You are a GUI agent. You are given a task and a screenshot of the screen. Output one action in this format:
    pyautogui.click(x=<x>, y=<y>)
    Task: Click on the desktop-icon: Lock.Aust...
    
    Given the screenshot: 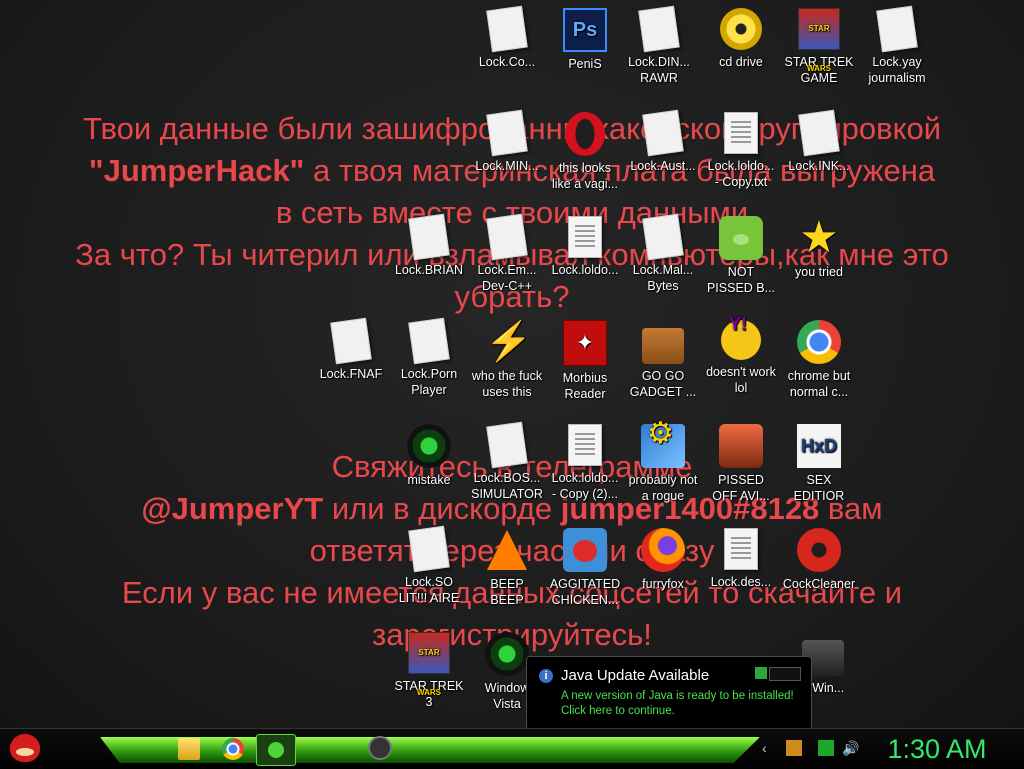 What is the action you would take?
    pyautogui.click(x=663, y=141)
    